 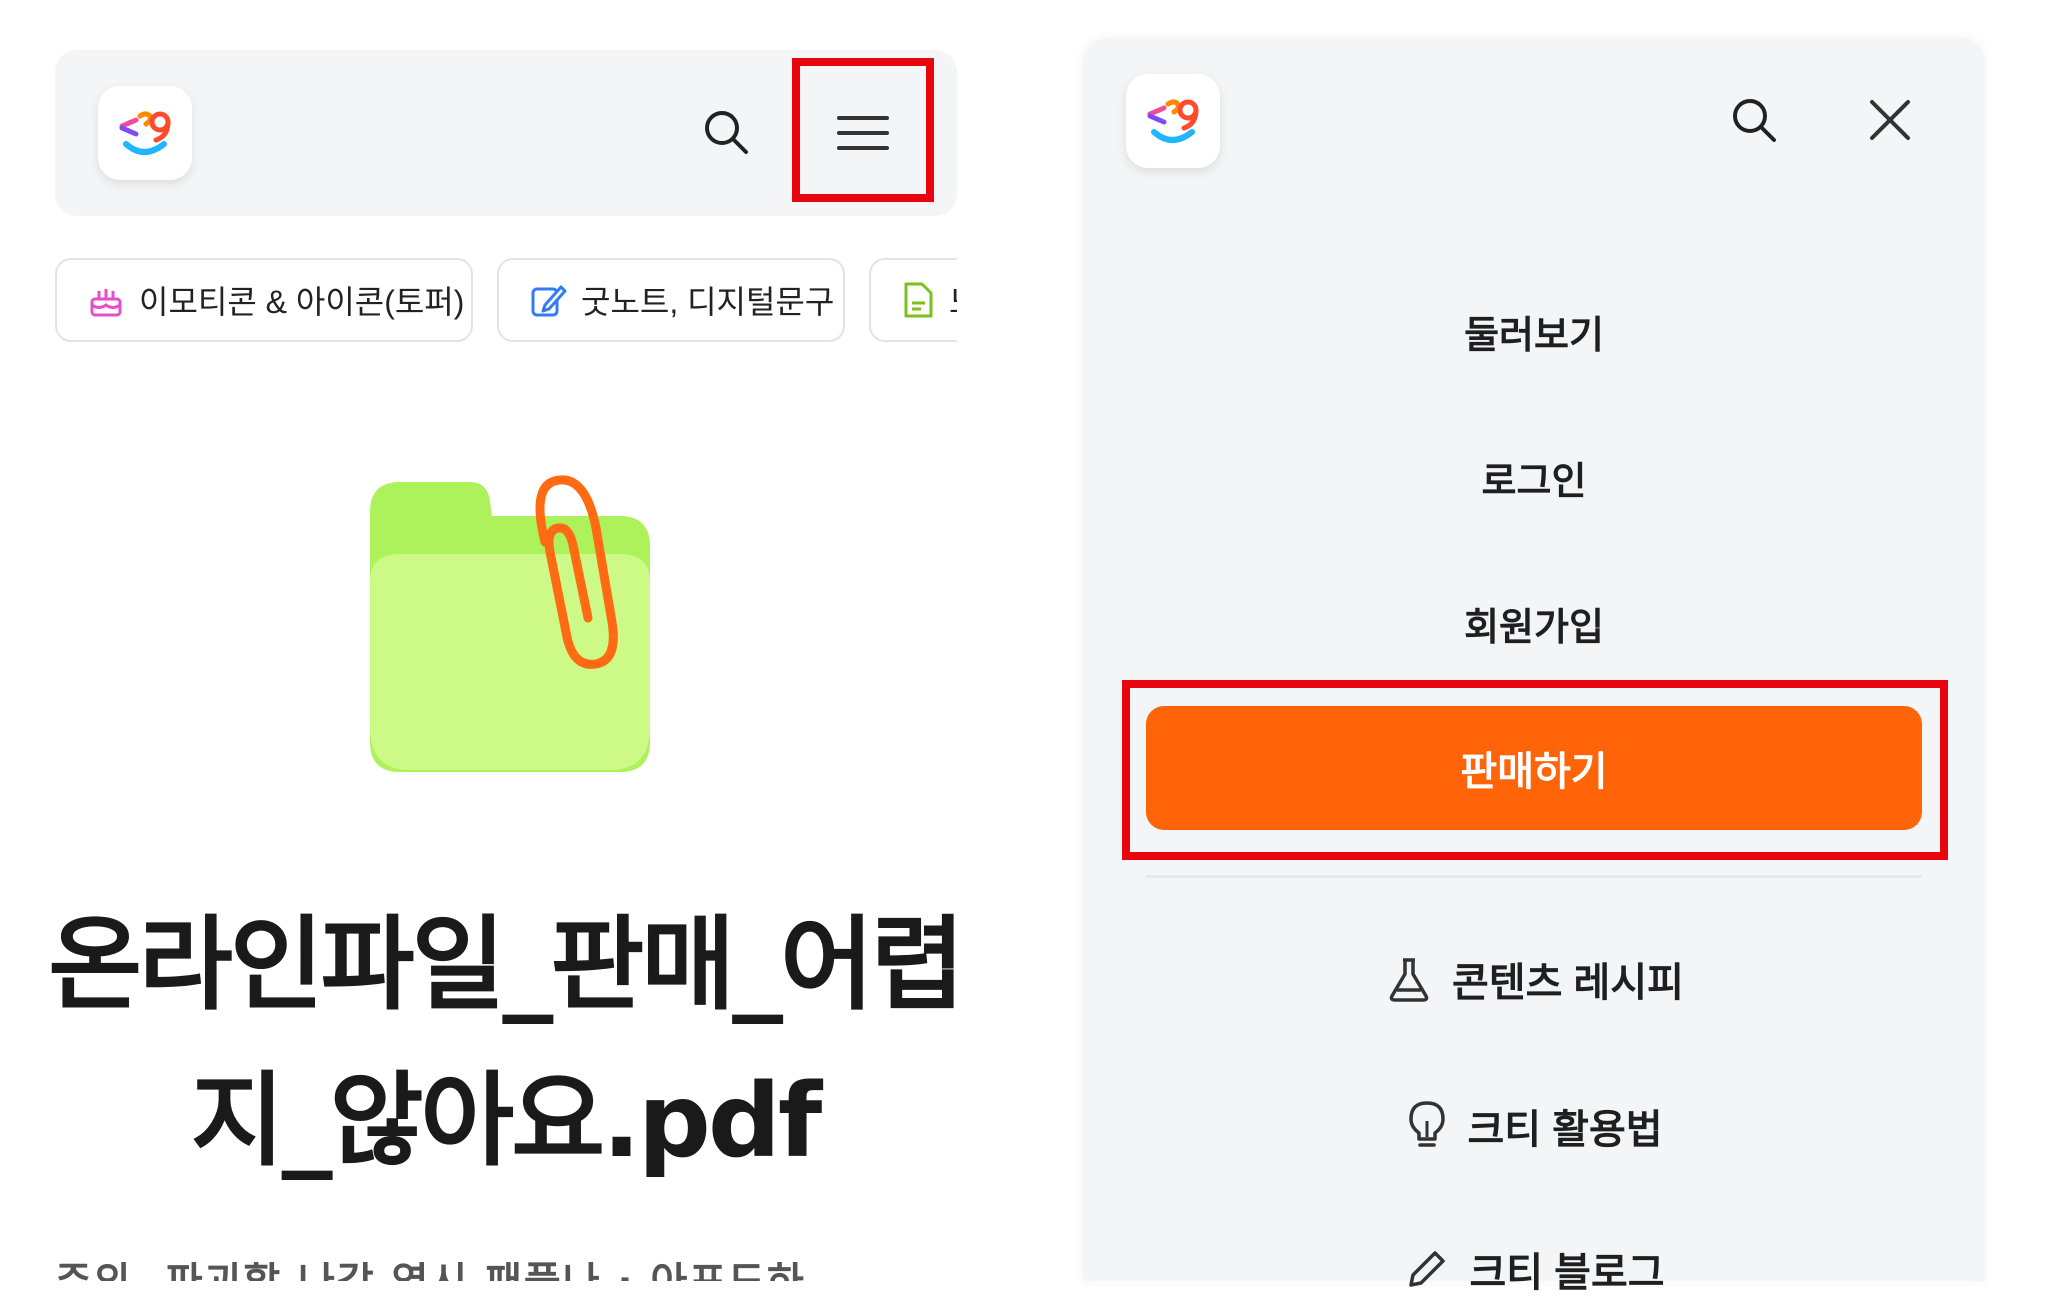 I want to click on menu-button-highlight, so click(x=863, y=130).